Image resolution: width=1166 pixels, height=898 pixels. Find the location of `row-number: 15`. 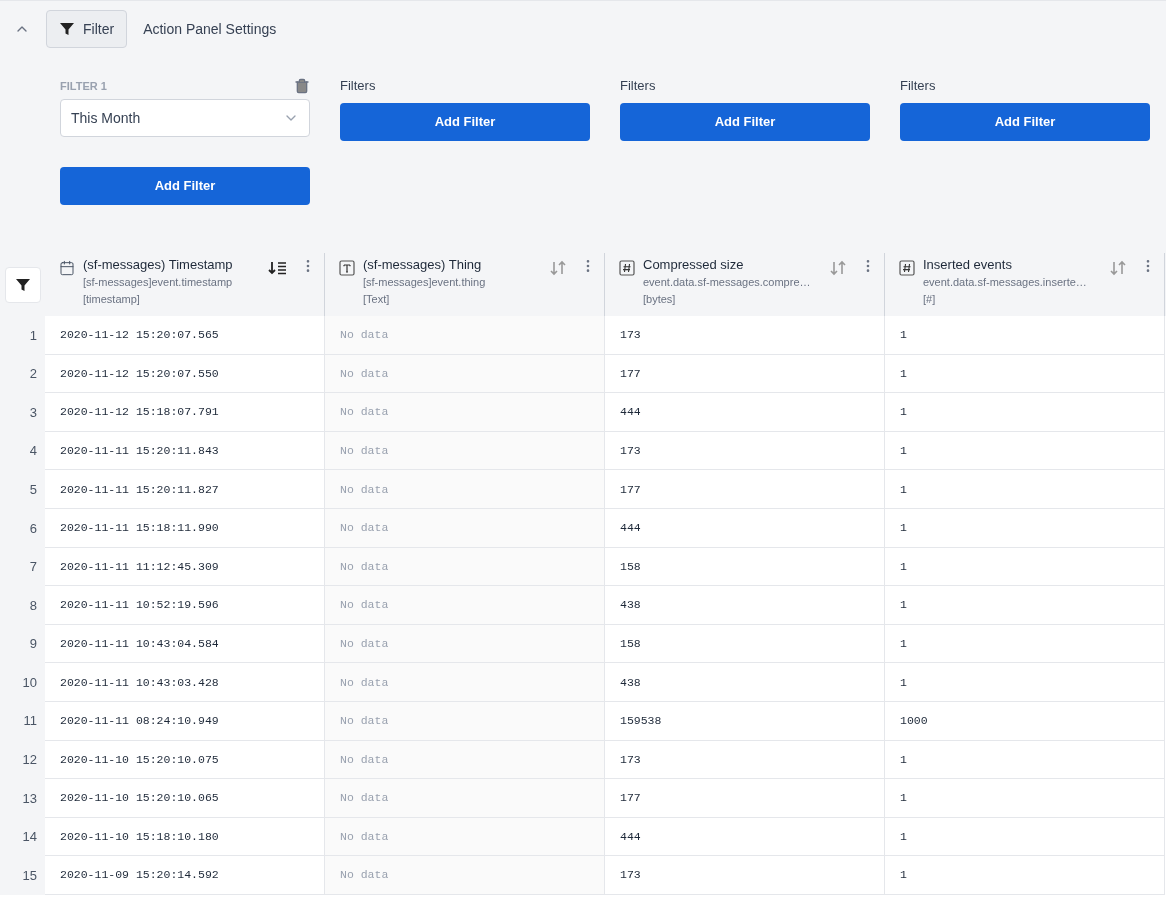

row-number: 15 is located at coordinates (22, 875).